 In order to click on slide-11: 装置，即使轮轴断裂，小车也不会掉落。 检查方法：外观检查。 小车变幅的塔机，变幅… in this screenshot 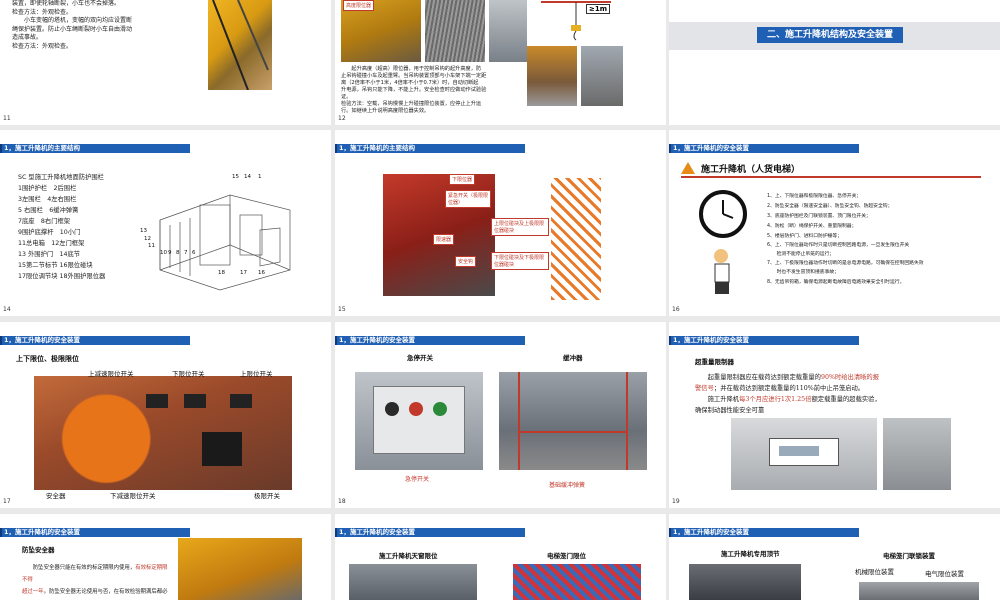, I will do `click(165, 62)`.